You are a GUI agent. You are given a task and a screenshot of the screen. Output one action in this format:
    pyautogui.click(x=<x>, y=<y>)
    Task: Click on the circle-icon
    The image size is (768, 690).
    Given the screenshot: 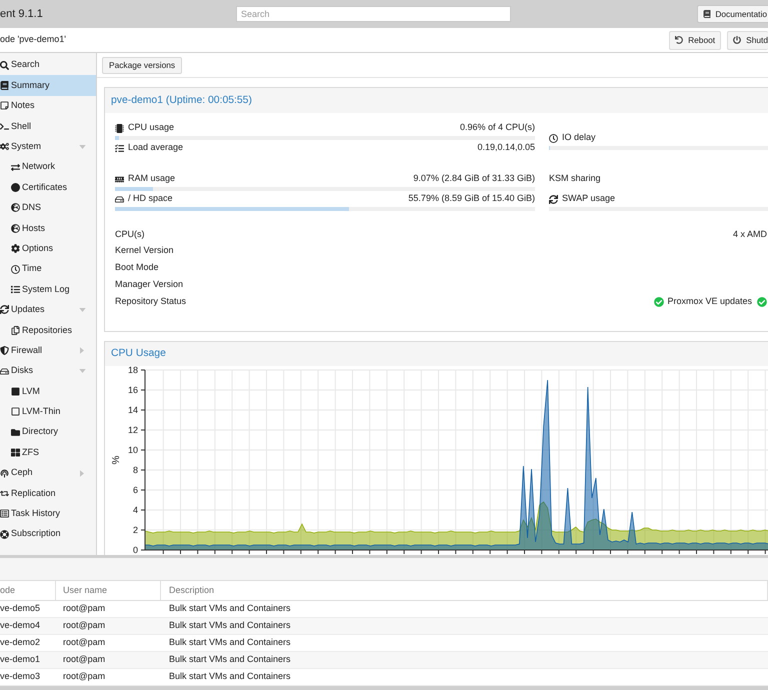 What is the action you would take?
    pyautogui.click(x=15, y=187)
    